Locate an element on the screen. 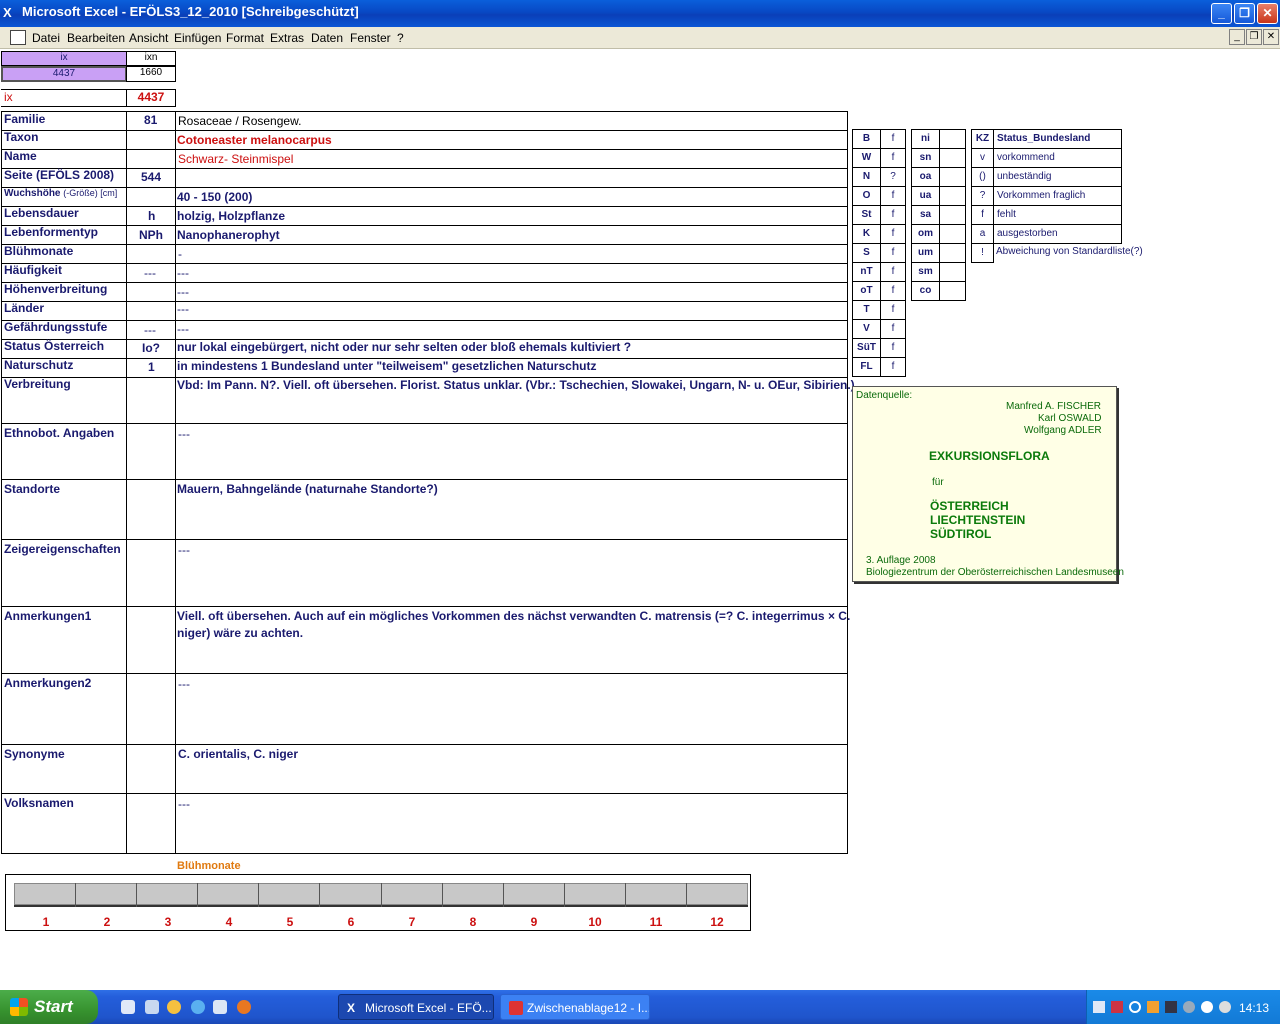 Image resolution: width=1280 pixels, height=1024 pixels. menu-einfuegen: Einfügen is located at coordinates (197, 38).